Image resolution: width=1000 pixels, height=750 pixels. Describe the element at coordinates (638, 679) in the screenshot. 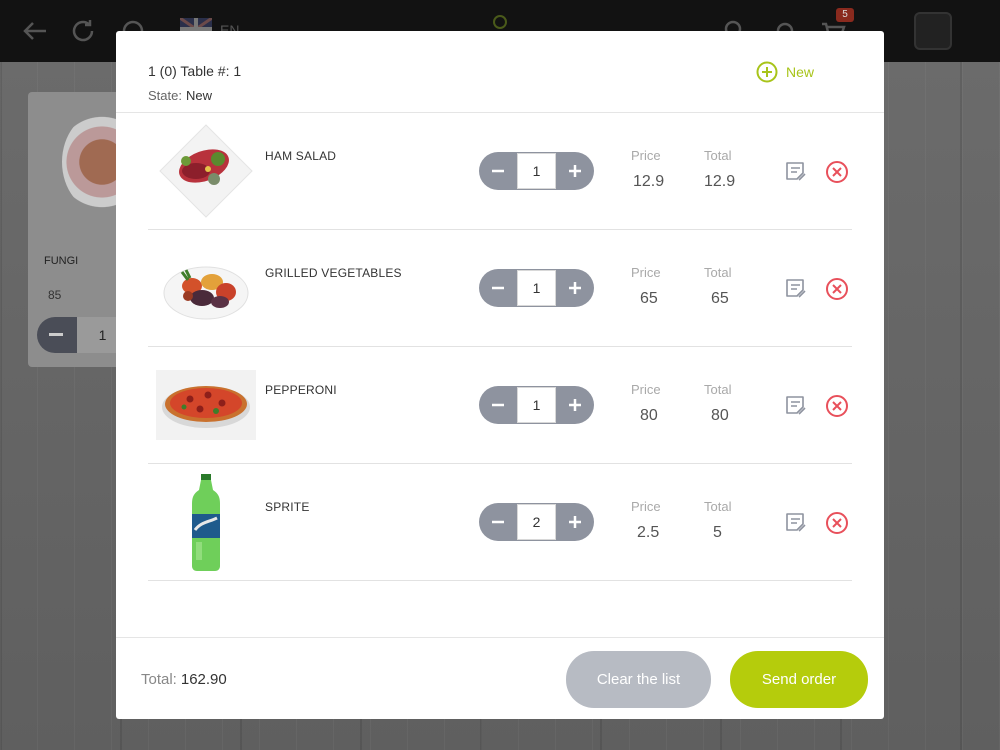

I see `clear-list-button: Clear the list` at that location.